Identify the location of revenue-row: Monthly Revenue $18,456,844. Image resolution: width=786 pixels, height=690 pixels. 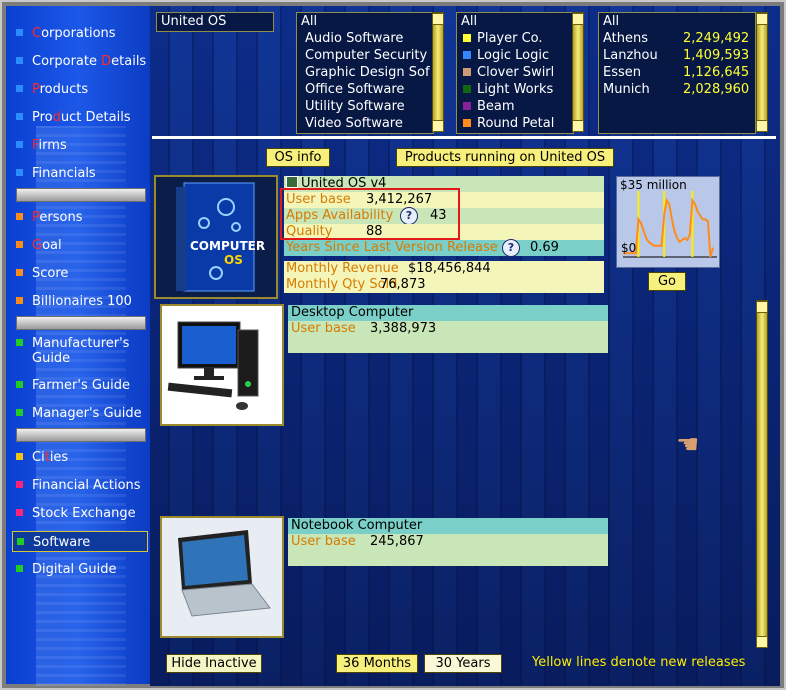
(444, 269).